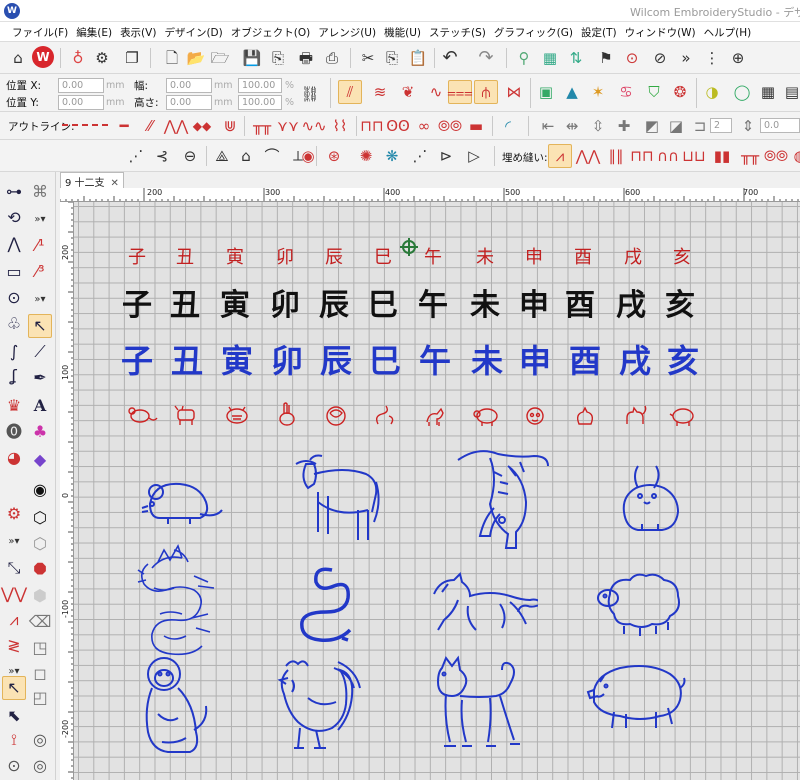 Image resolution: width=800 pixels, height=780 pixels. Describe the element at coordinates (738, 58) in the screenshot. I see `zoom-icon: ⊕` at that location.